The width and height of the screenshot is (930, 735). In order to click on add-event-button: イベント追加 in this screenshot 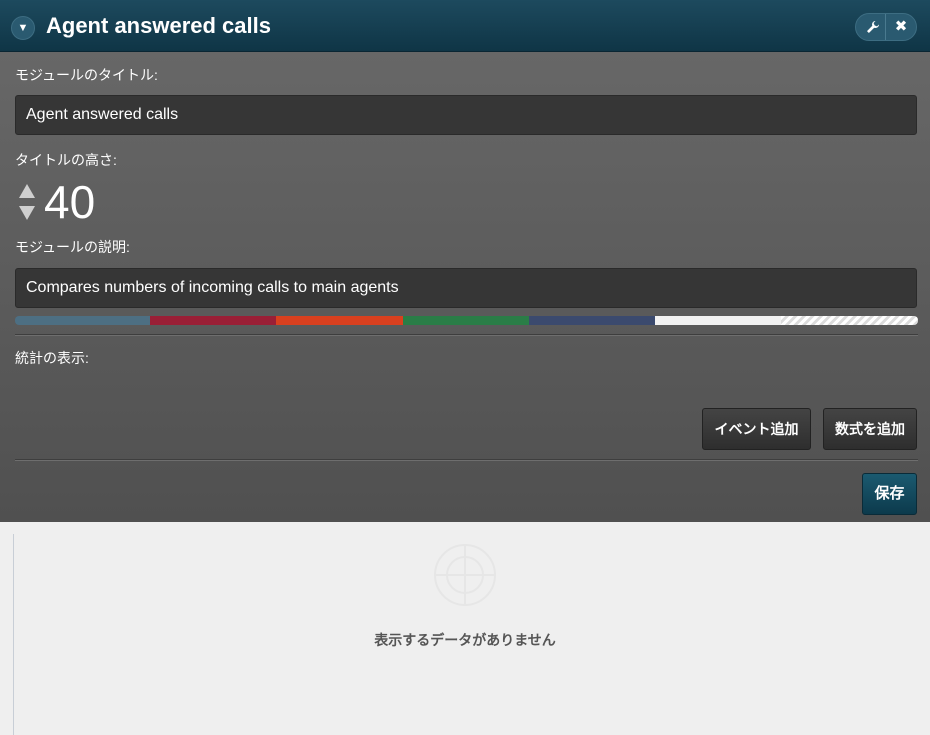, I will do `click(756, 429)`.